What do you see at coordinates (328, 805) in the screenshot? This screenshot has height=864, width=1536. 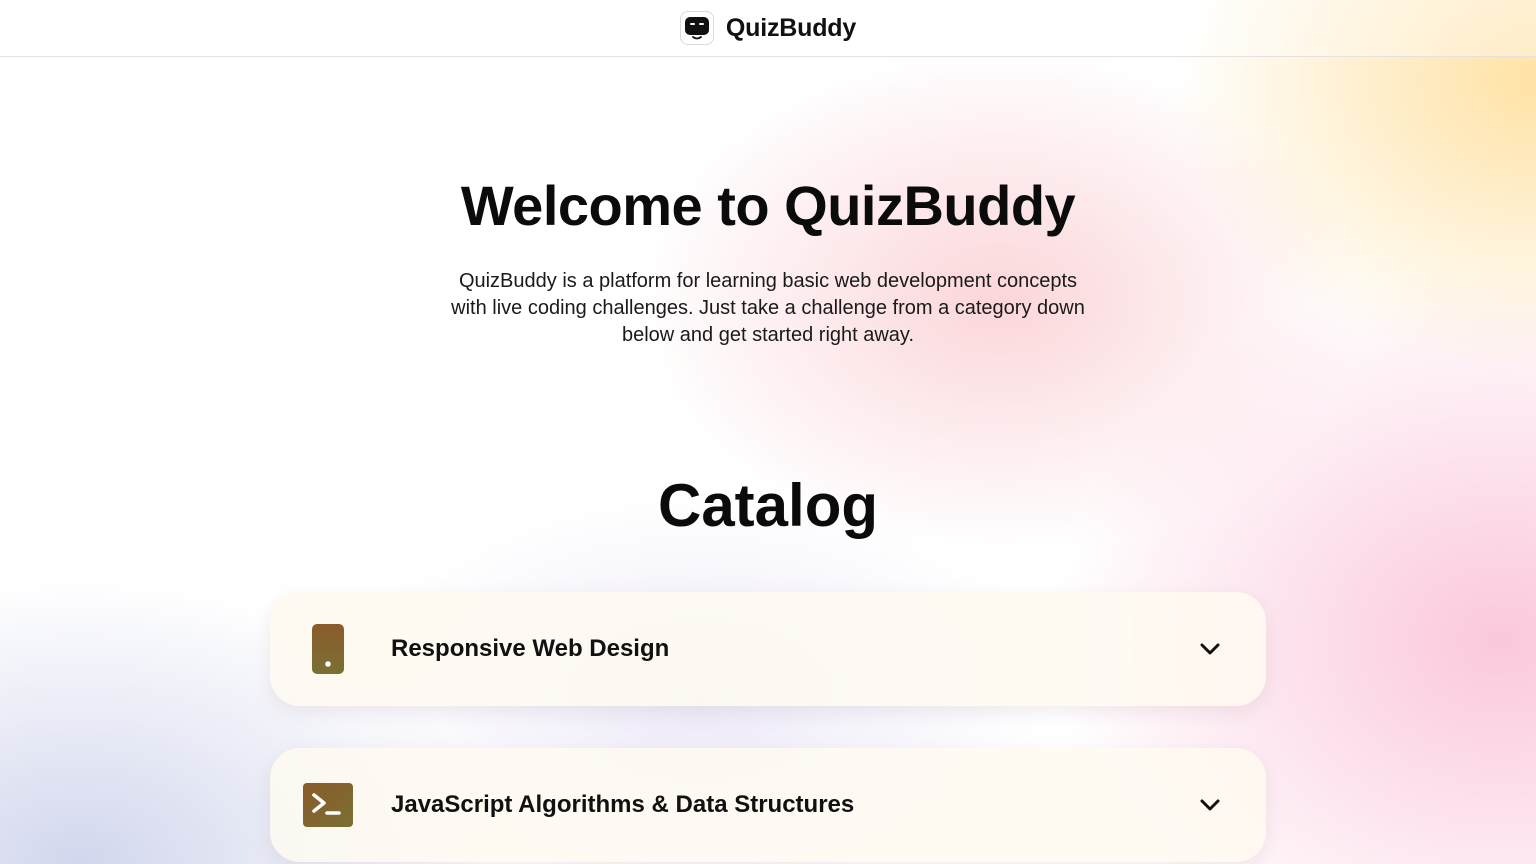 I see `terminal-icon` at bounding box center [328, 805].